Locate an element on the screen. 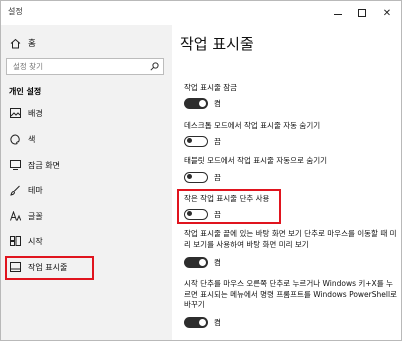 Image resolution: width=402 pixels, height=341 pixels. minimize-button is located at coordinates (338, 13).